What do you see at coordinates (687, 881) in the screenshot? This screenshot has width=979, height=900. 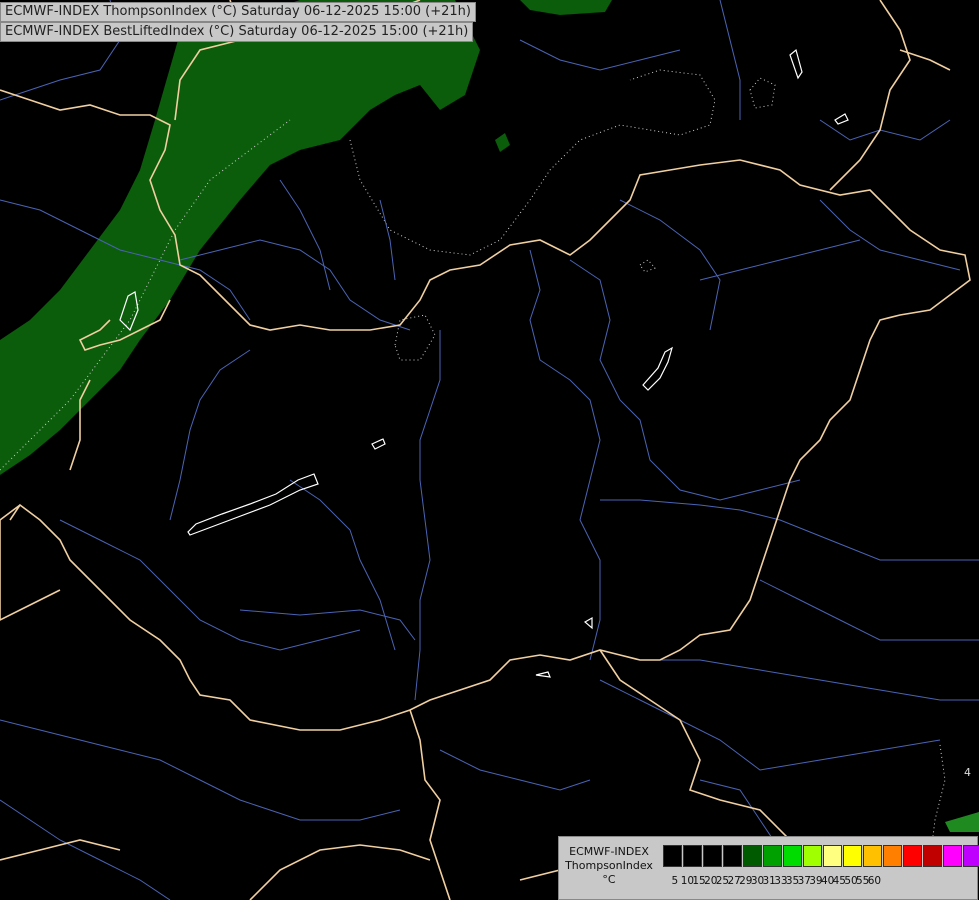 I see `legend-tick-label: 10` at bounding box center [687, 881].